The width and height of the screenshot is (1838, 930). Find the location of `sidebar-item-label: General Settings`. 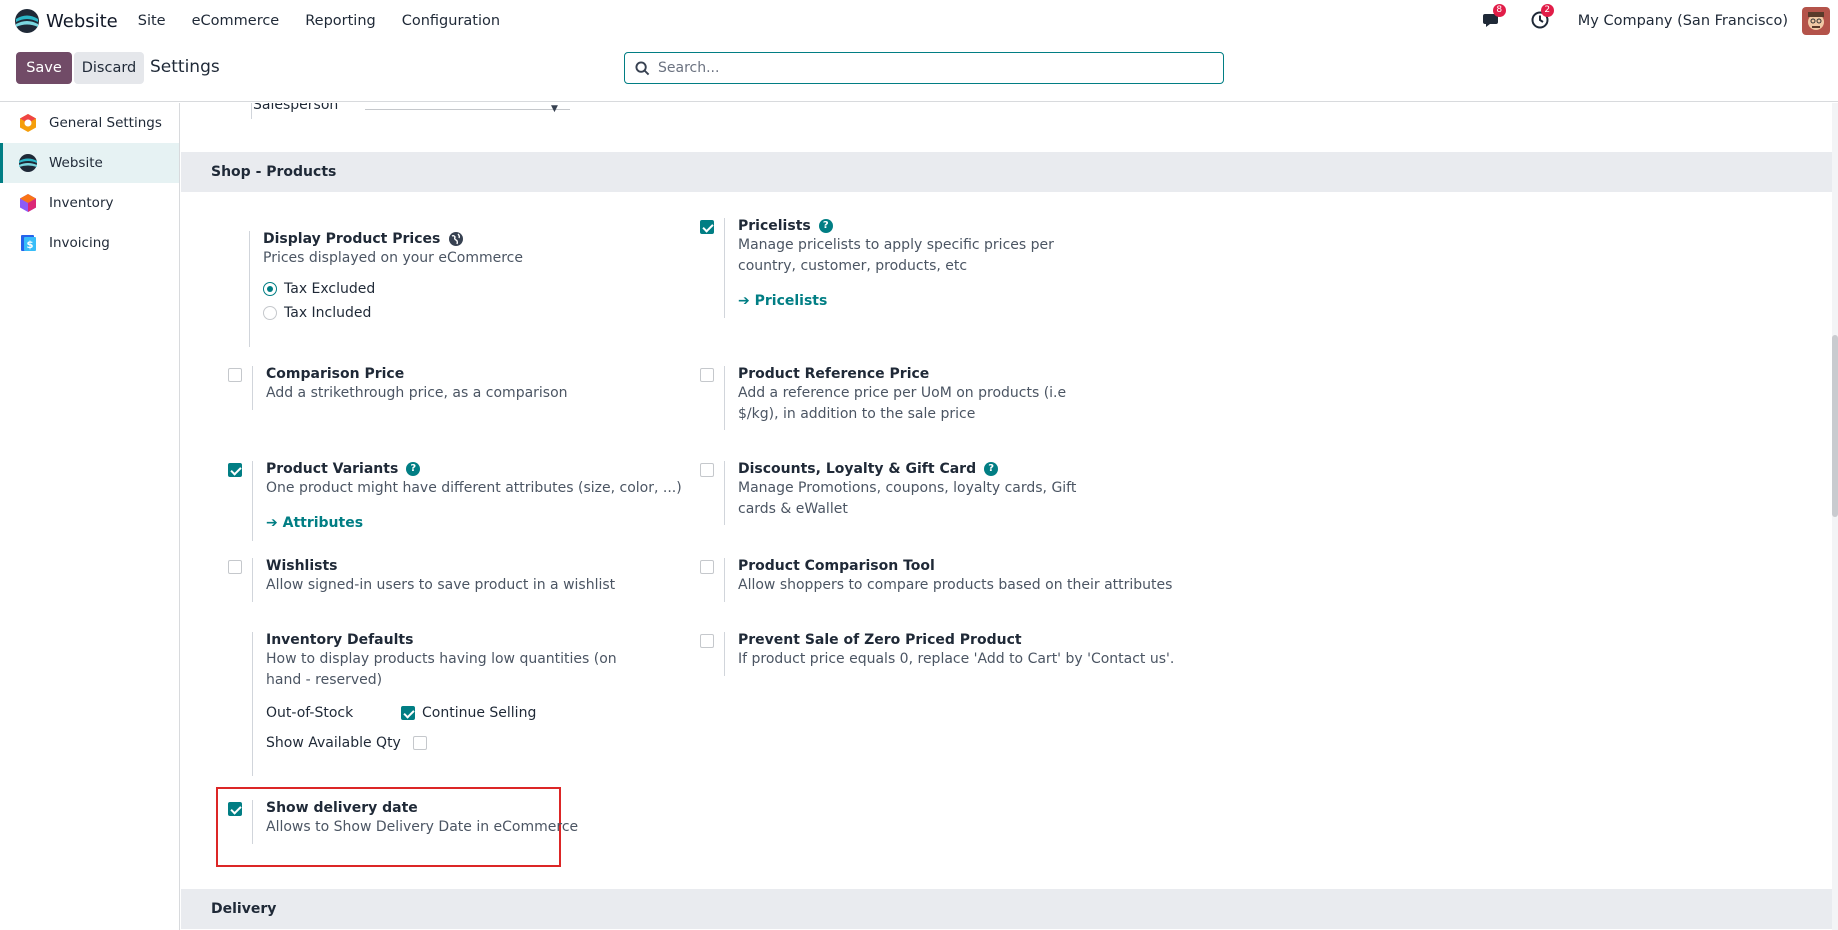

sidebar-item-label: General Settings is located at coordinates (105, 123).